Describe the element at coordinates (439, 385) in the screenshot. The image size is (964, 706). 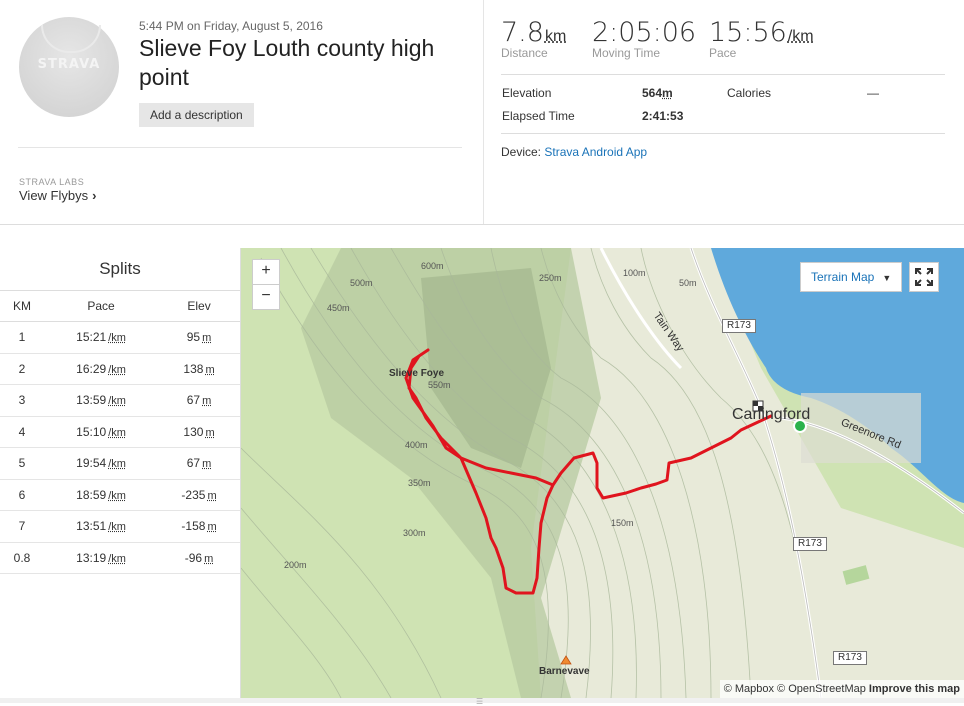
I see `contour-550-label: 550m` at that location.